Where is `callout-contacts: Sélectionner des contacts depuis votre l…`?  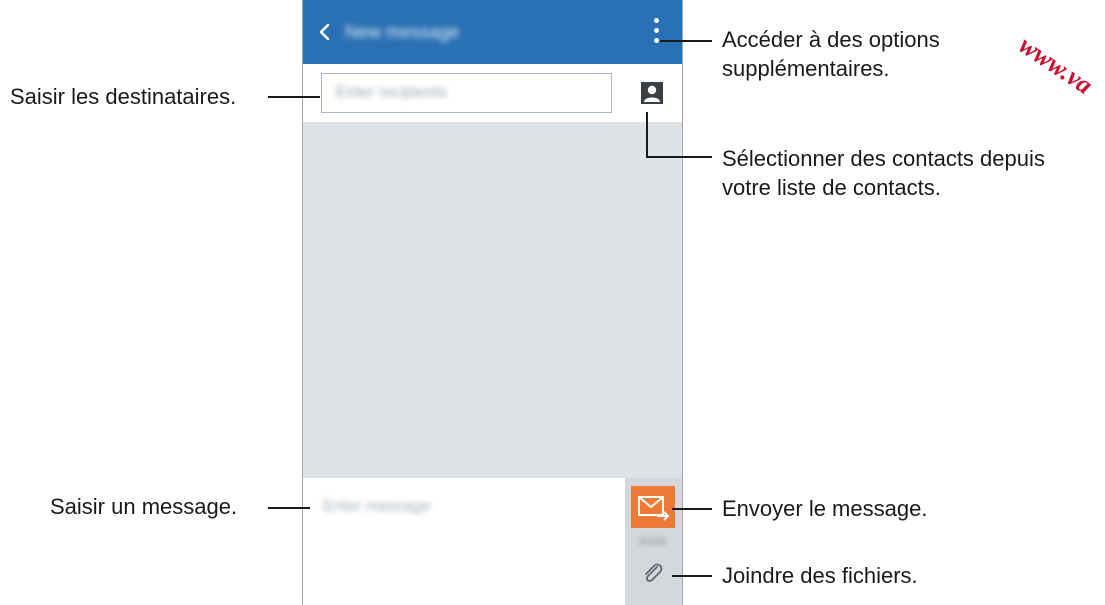 callout-contacts: Sélectionner des contacts depuis votre l… is located at coordinates (883, 173).